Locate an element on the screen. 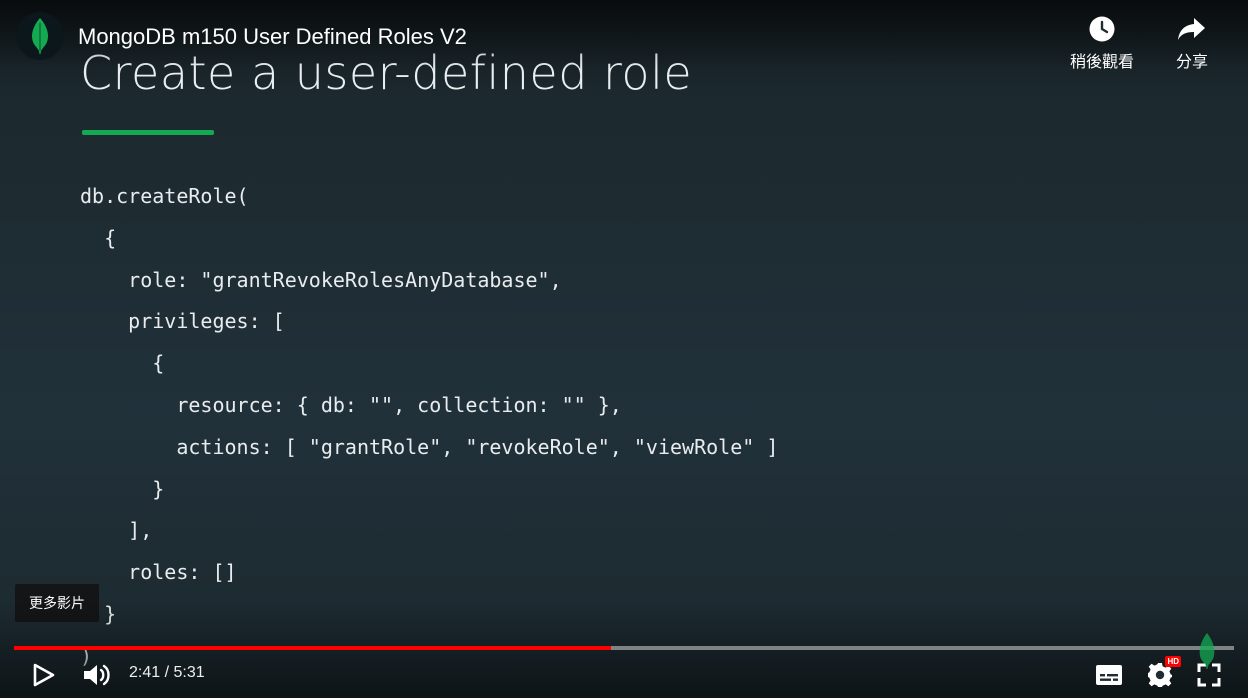 The image size is (1248, 698). subtitles-button is located at coordinates (1109, 675).